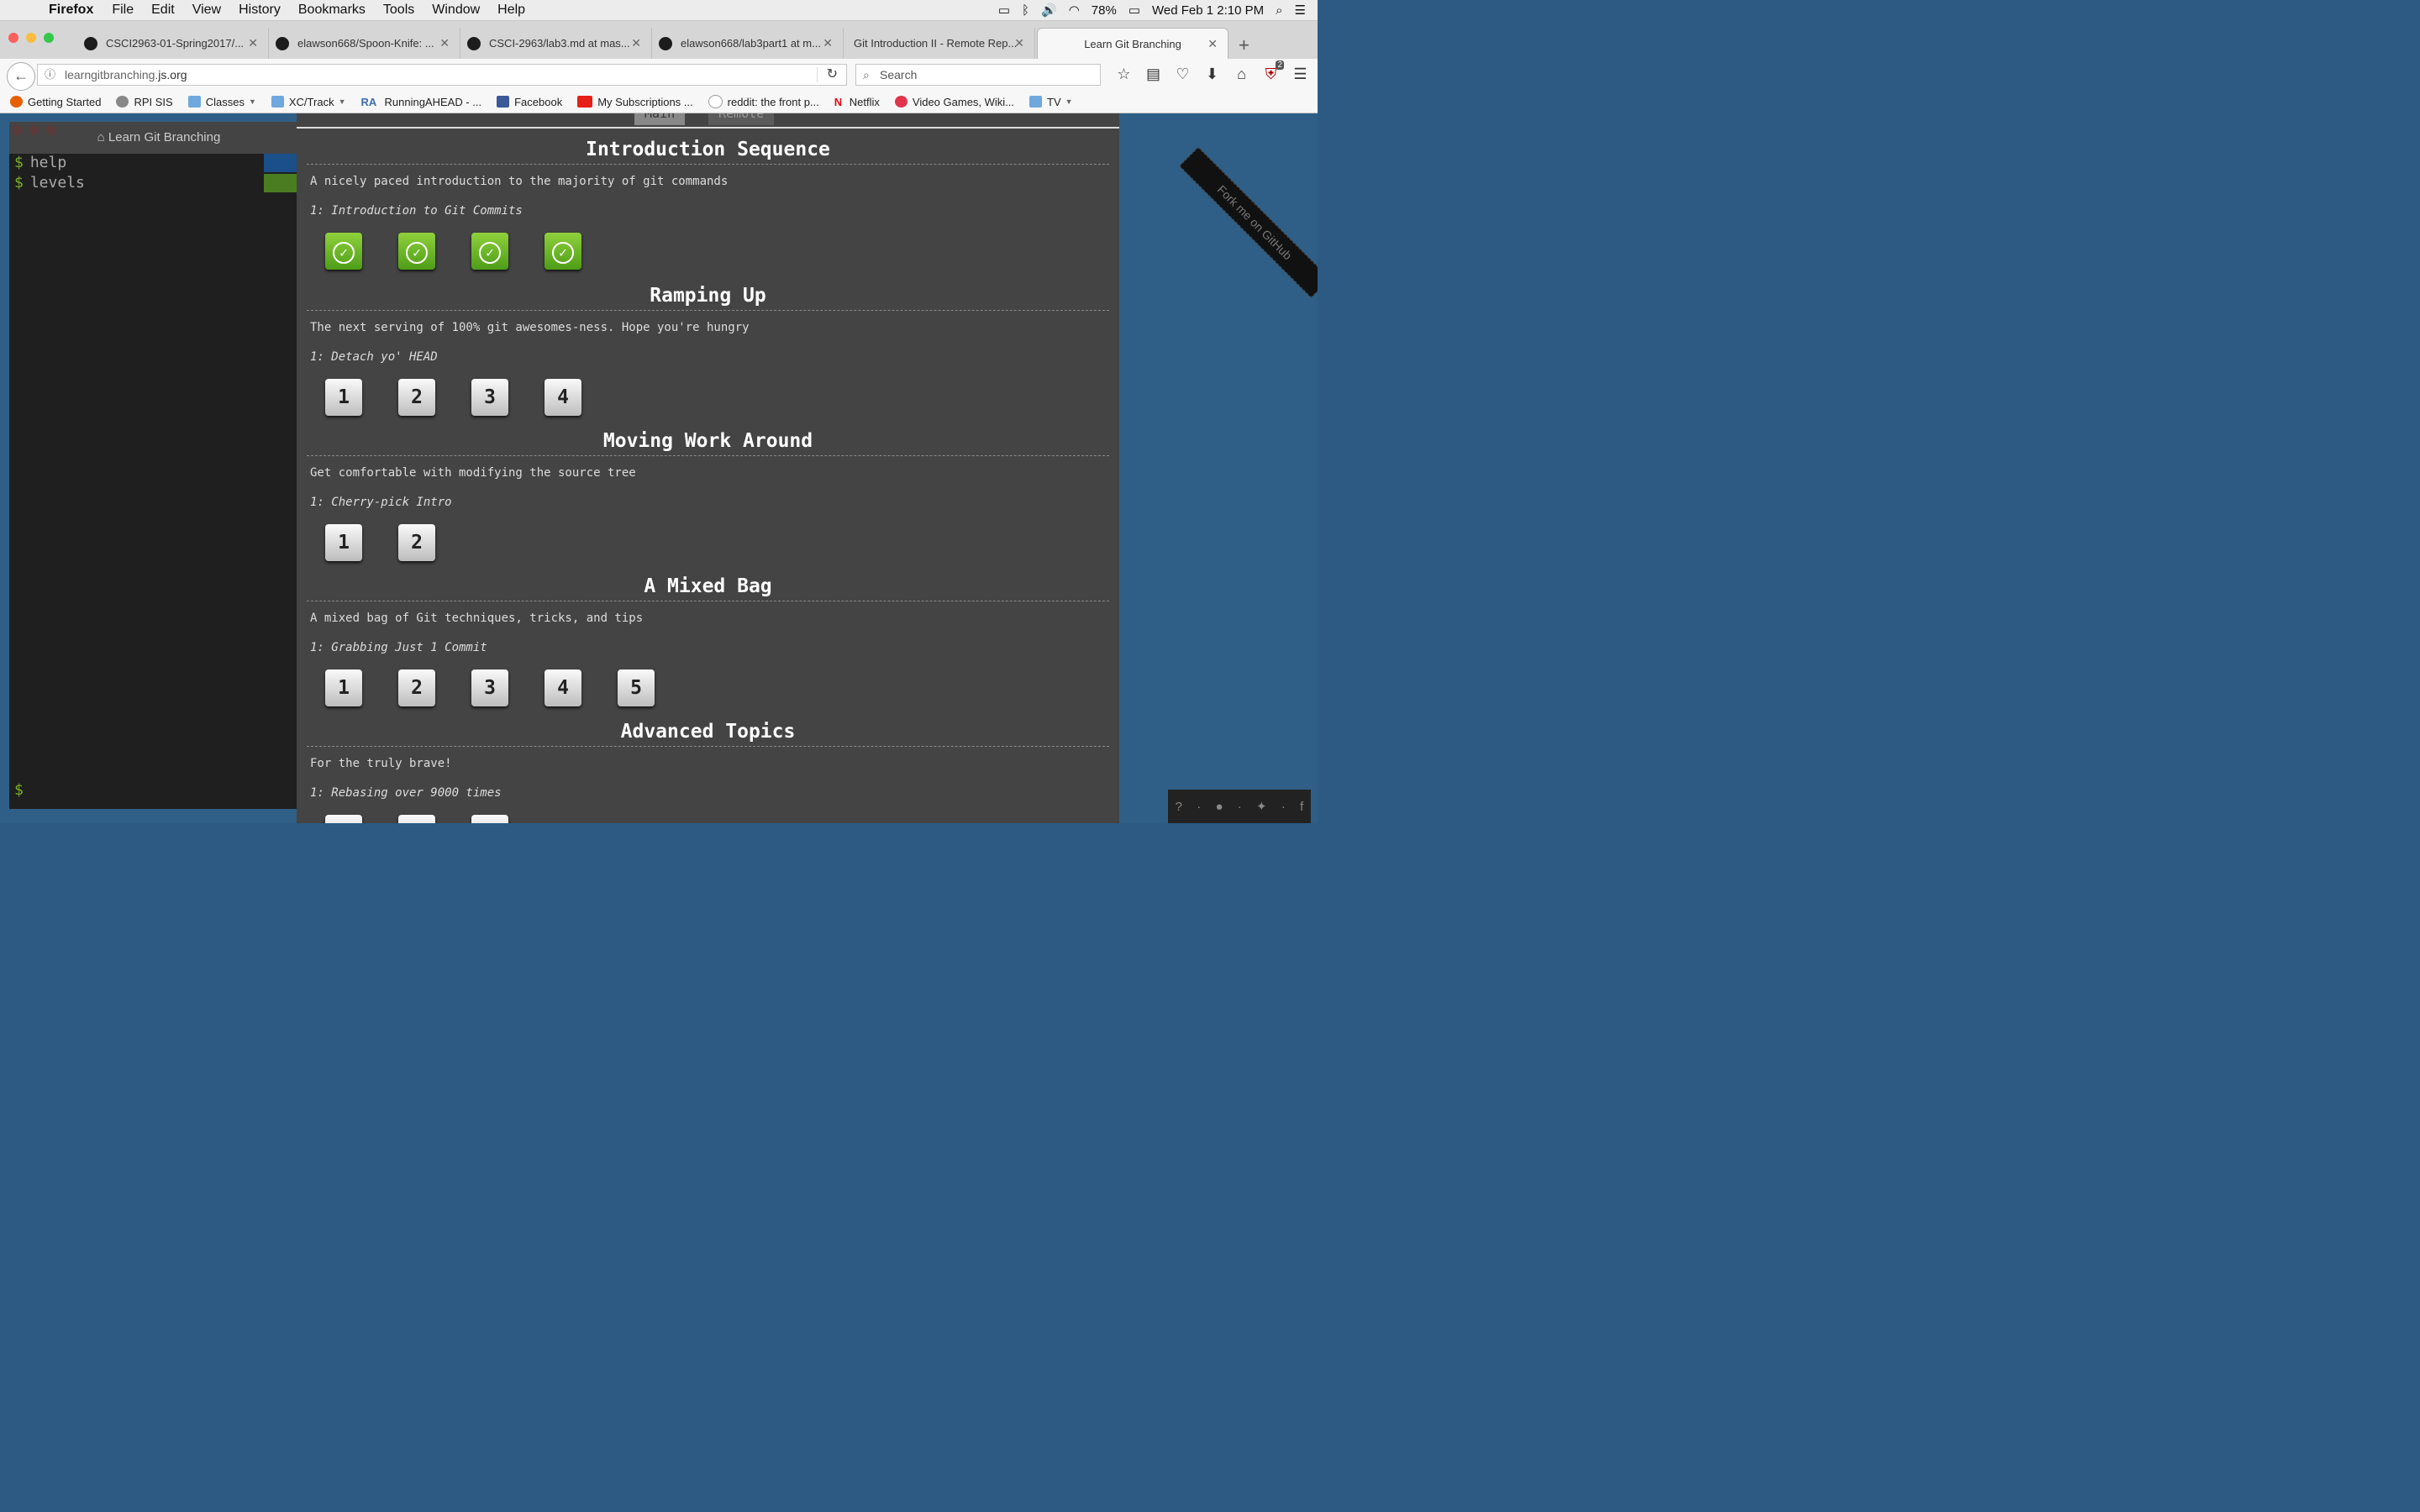 Image resolution: width=2420 pixels, height=1512 pixels. Describe the element at coordinates (1301, 807) in the screenshot. I see `facebook-icon: f` at that location.